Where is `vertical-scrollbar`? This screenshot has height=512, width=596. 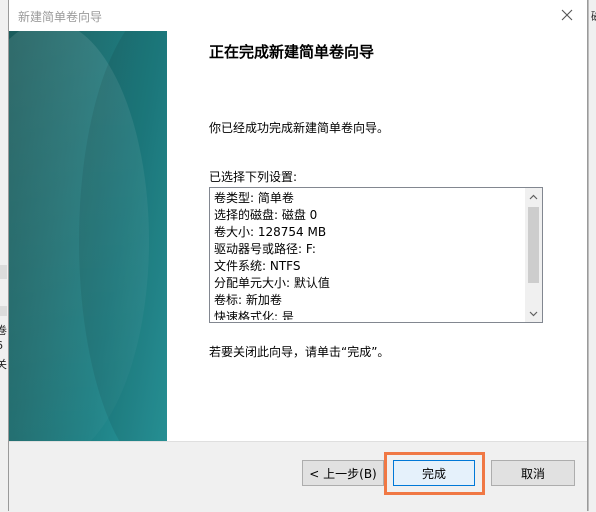 vertical-scrollbar is located at coordinates (533, 255).